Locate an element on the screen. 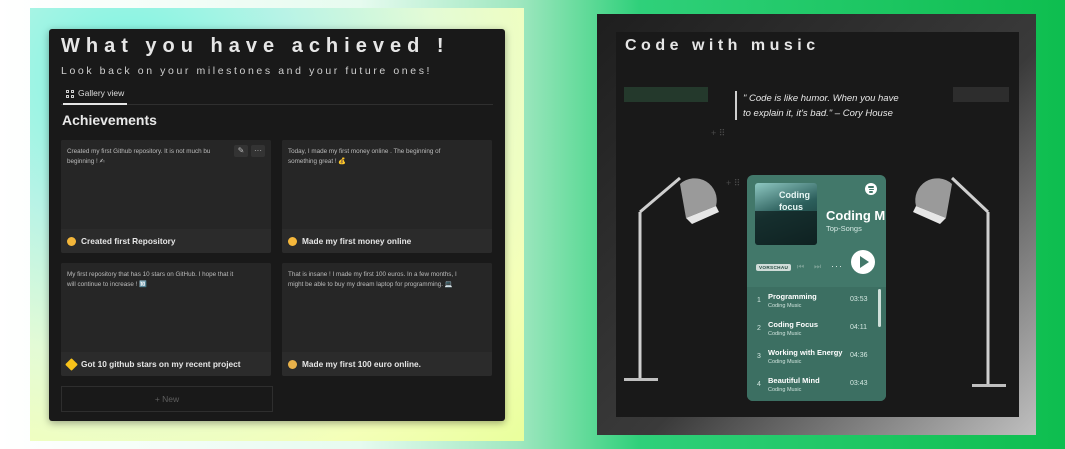 The width and height of the screenshot is (1065, 449). desk-lamp-left-icon is located at coordinates (671, 278).